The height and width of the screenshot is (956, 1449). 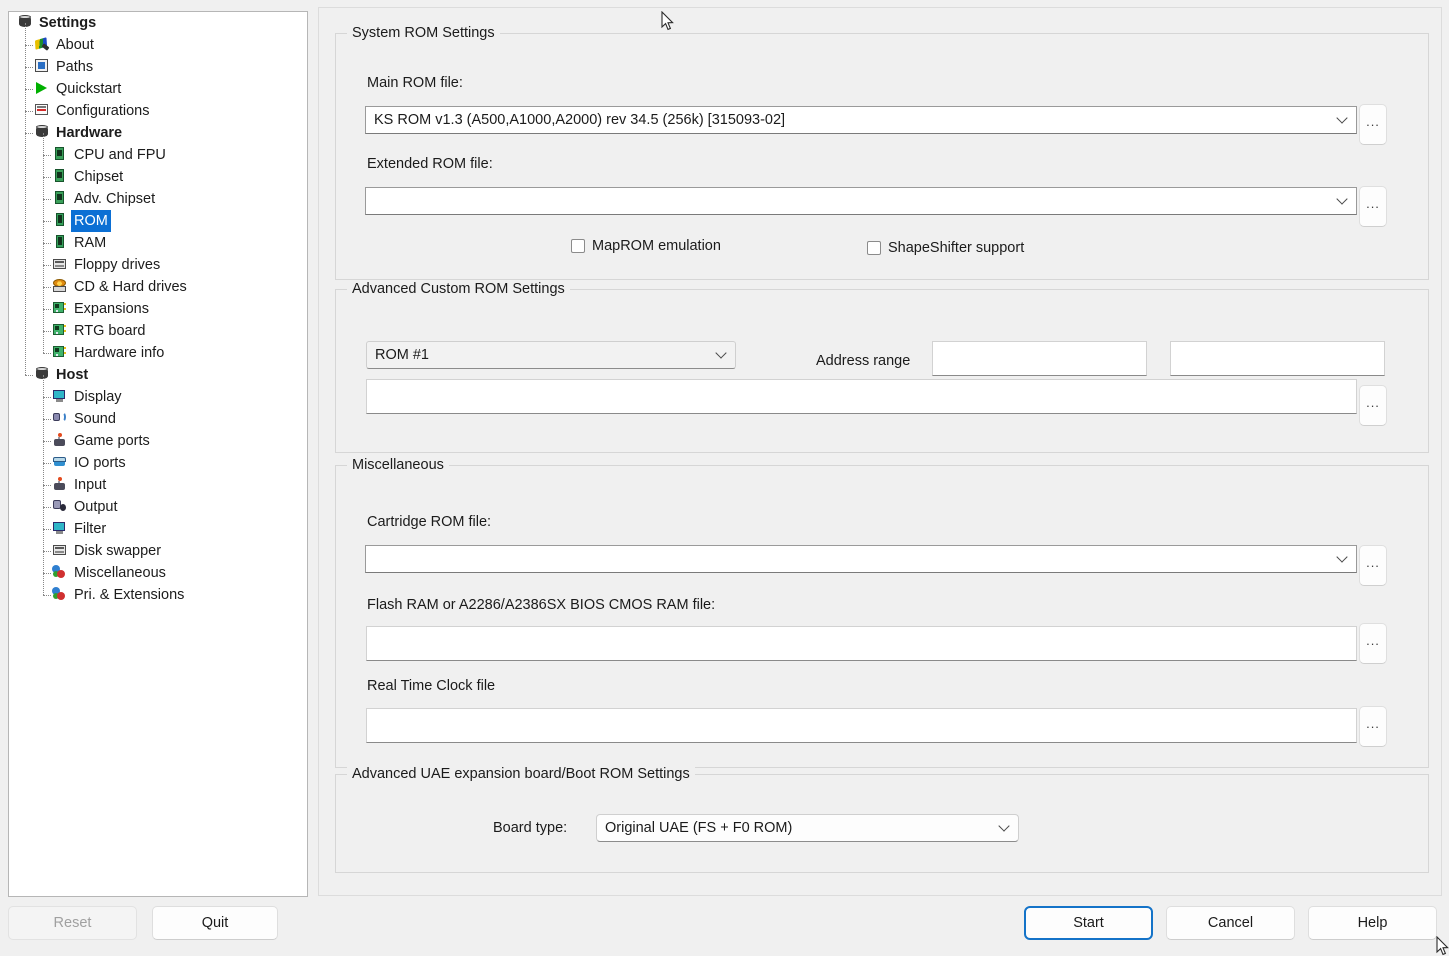 What do you see at coordinates (423, 33) in the screenshot?
I see `system-rom-settings-title: System ROM Settings` at bounding box center [423, 33].